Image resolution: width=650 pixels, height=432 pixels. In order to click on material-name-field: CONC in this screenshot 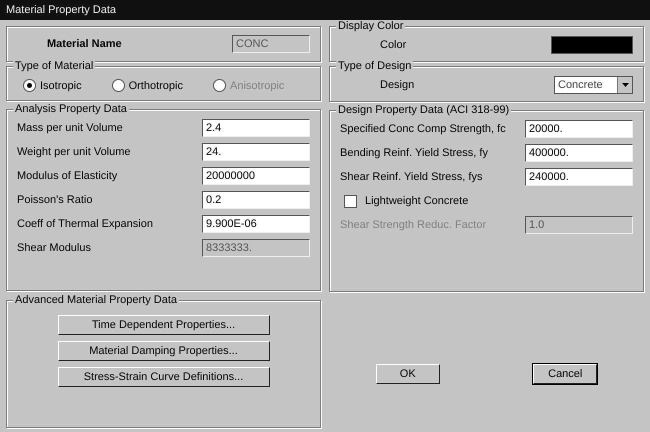, I will do `click(271, 44)`.